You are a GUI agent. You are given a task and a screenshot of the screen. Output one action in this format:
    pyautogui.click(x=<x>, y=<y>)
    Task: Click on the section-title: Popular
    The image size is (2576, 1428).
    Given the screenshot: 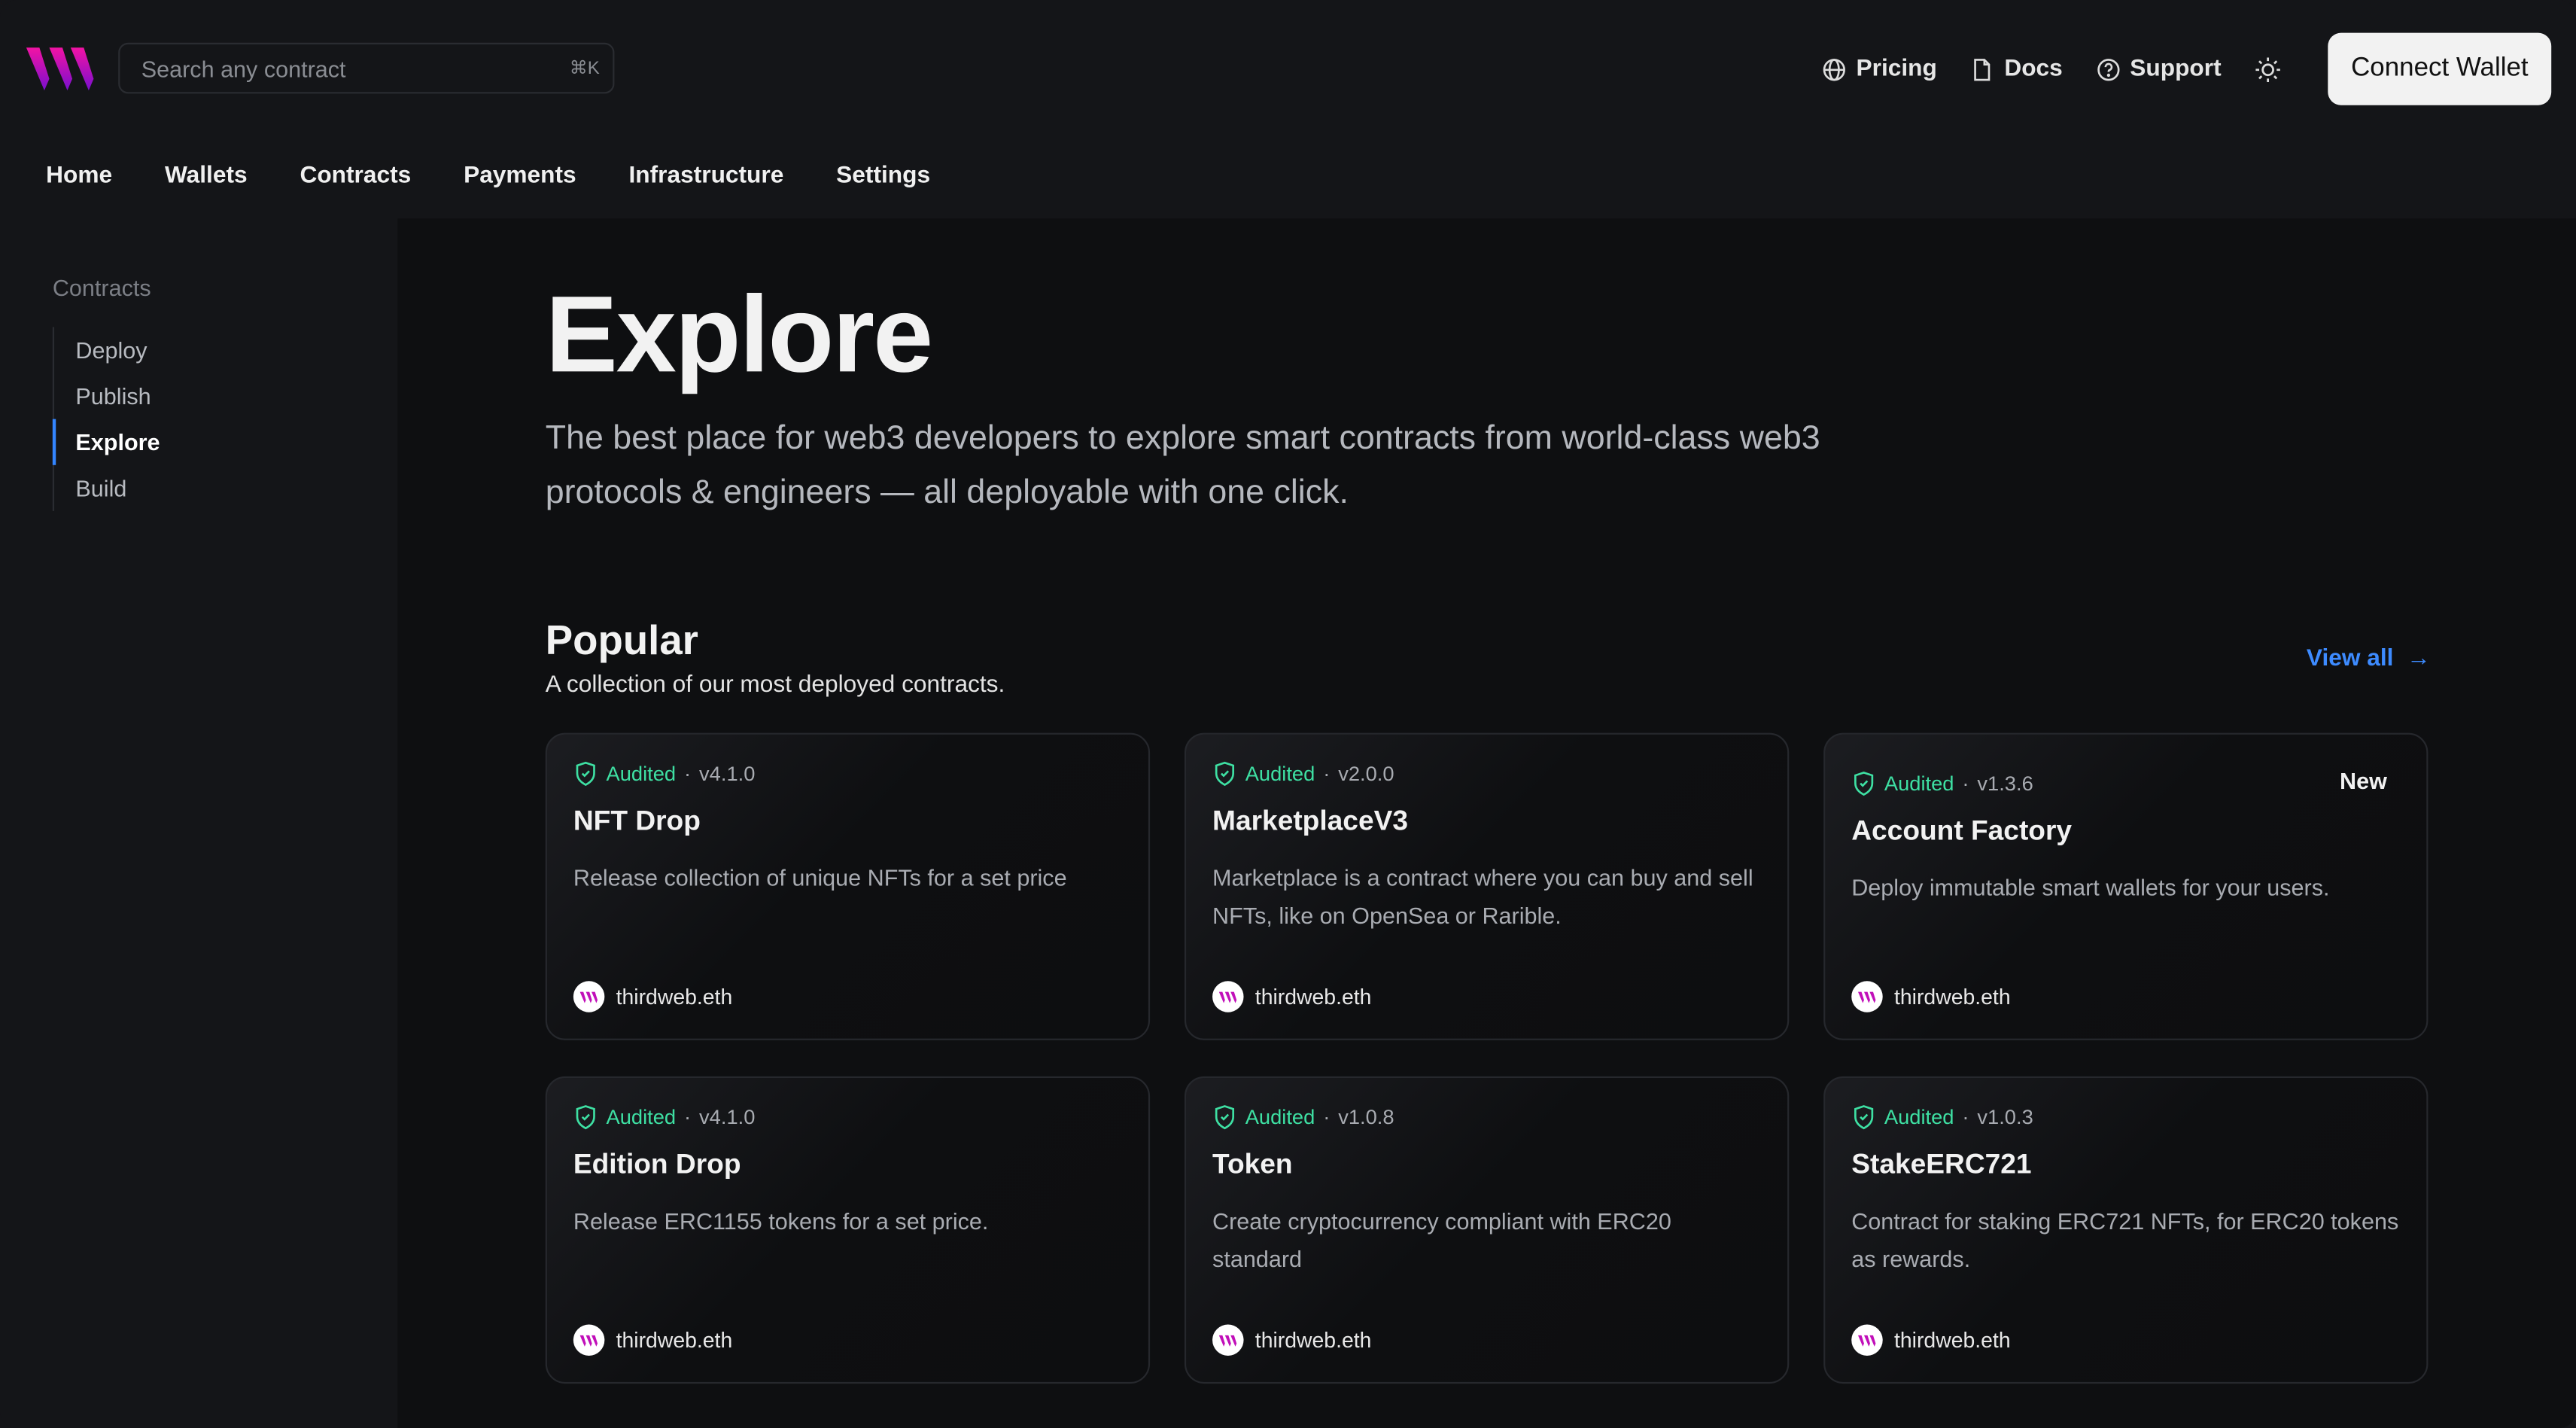 What is the action you would take?
    pyautogui.click(x=621, y=640)
    